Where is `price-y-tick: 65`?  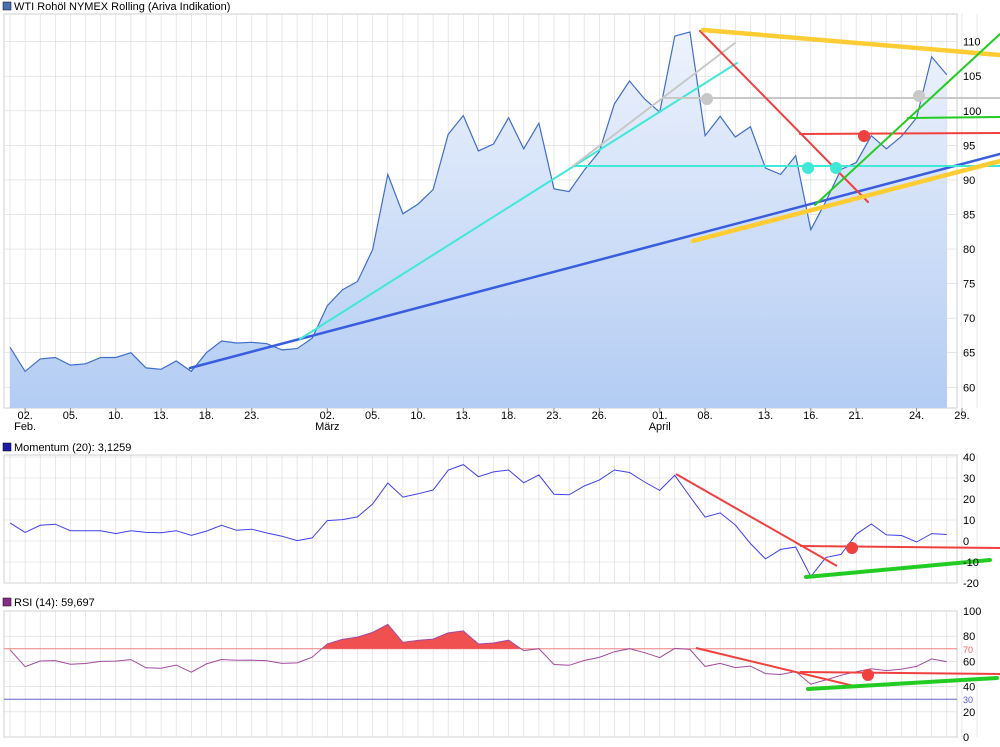
price-y-tick: 65 is located at coordinates (969, 354).